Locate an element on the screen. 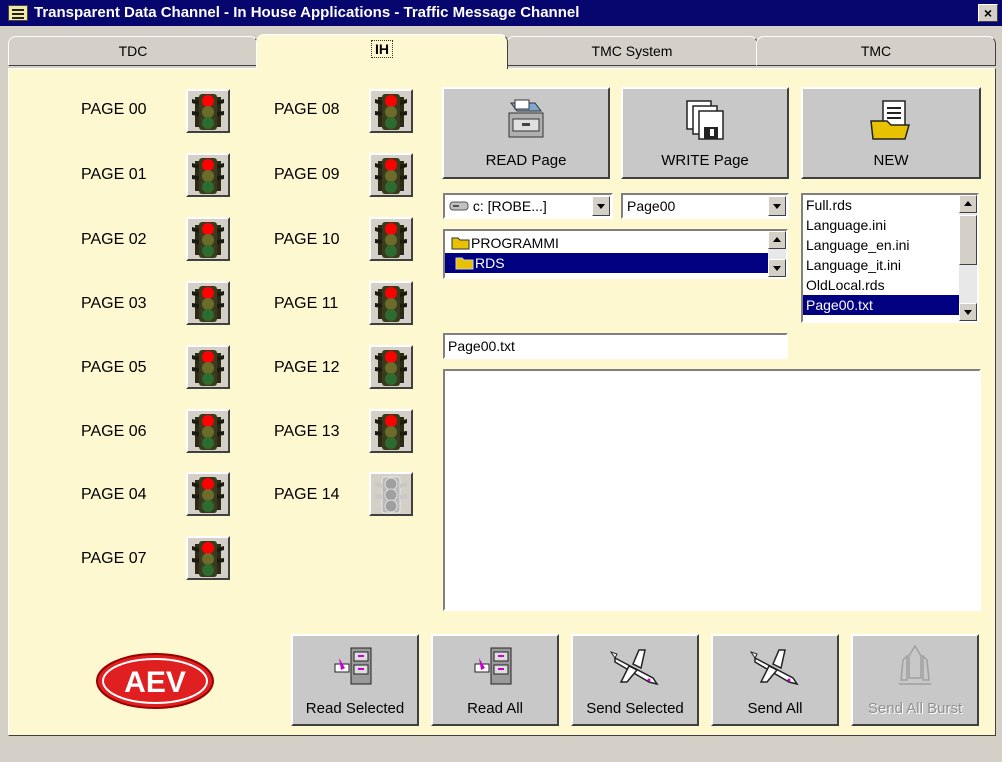 Image resolution: width=1002 pixels, height=762 pixels. file-item: OldLocal.rds is located at coordinates (890, 285).